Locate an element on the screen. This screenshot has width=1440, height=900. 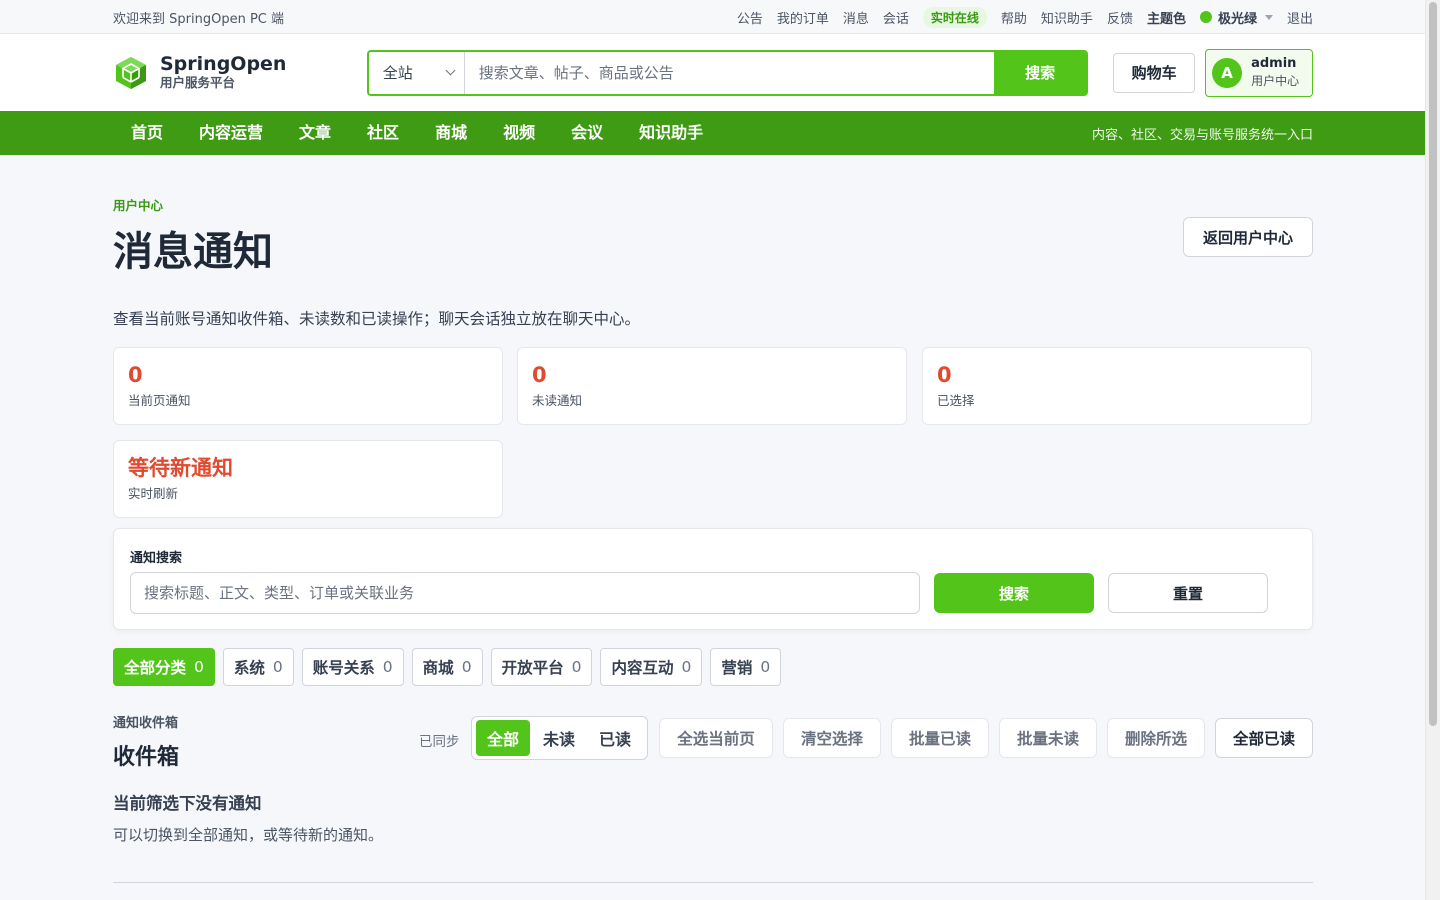
stat-card-selected: 0 已选择 is located at coordinates (1117, 386).